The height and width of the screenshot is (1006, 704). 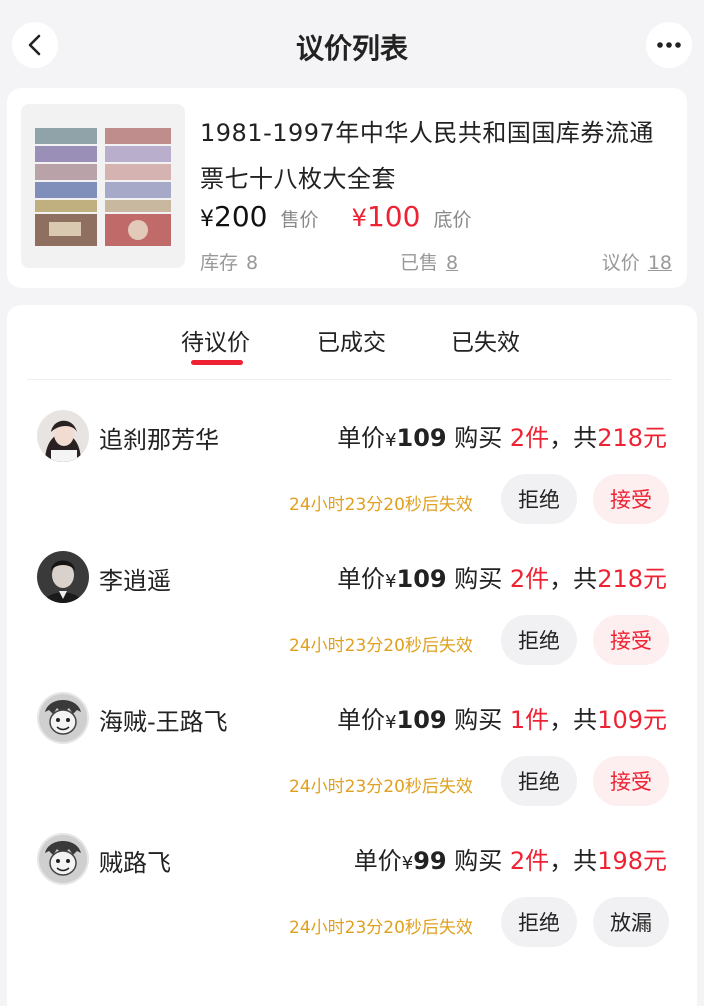 What do you see at coordinates (427, 133) in the screenshot?
I see `product-title-line1: 1981-1997年中华人民共和国国库券流通` at bounding box center [427, 133].